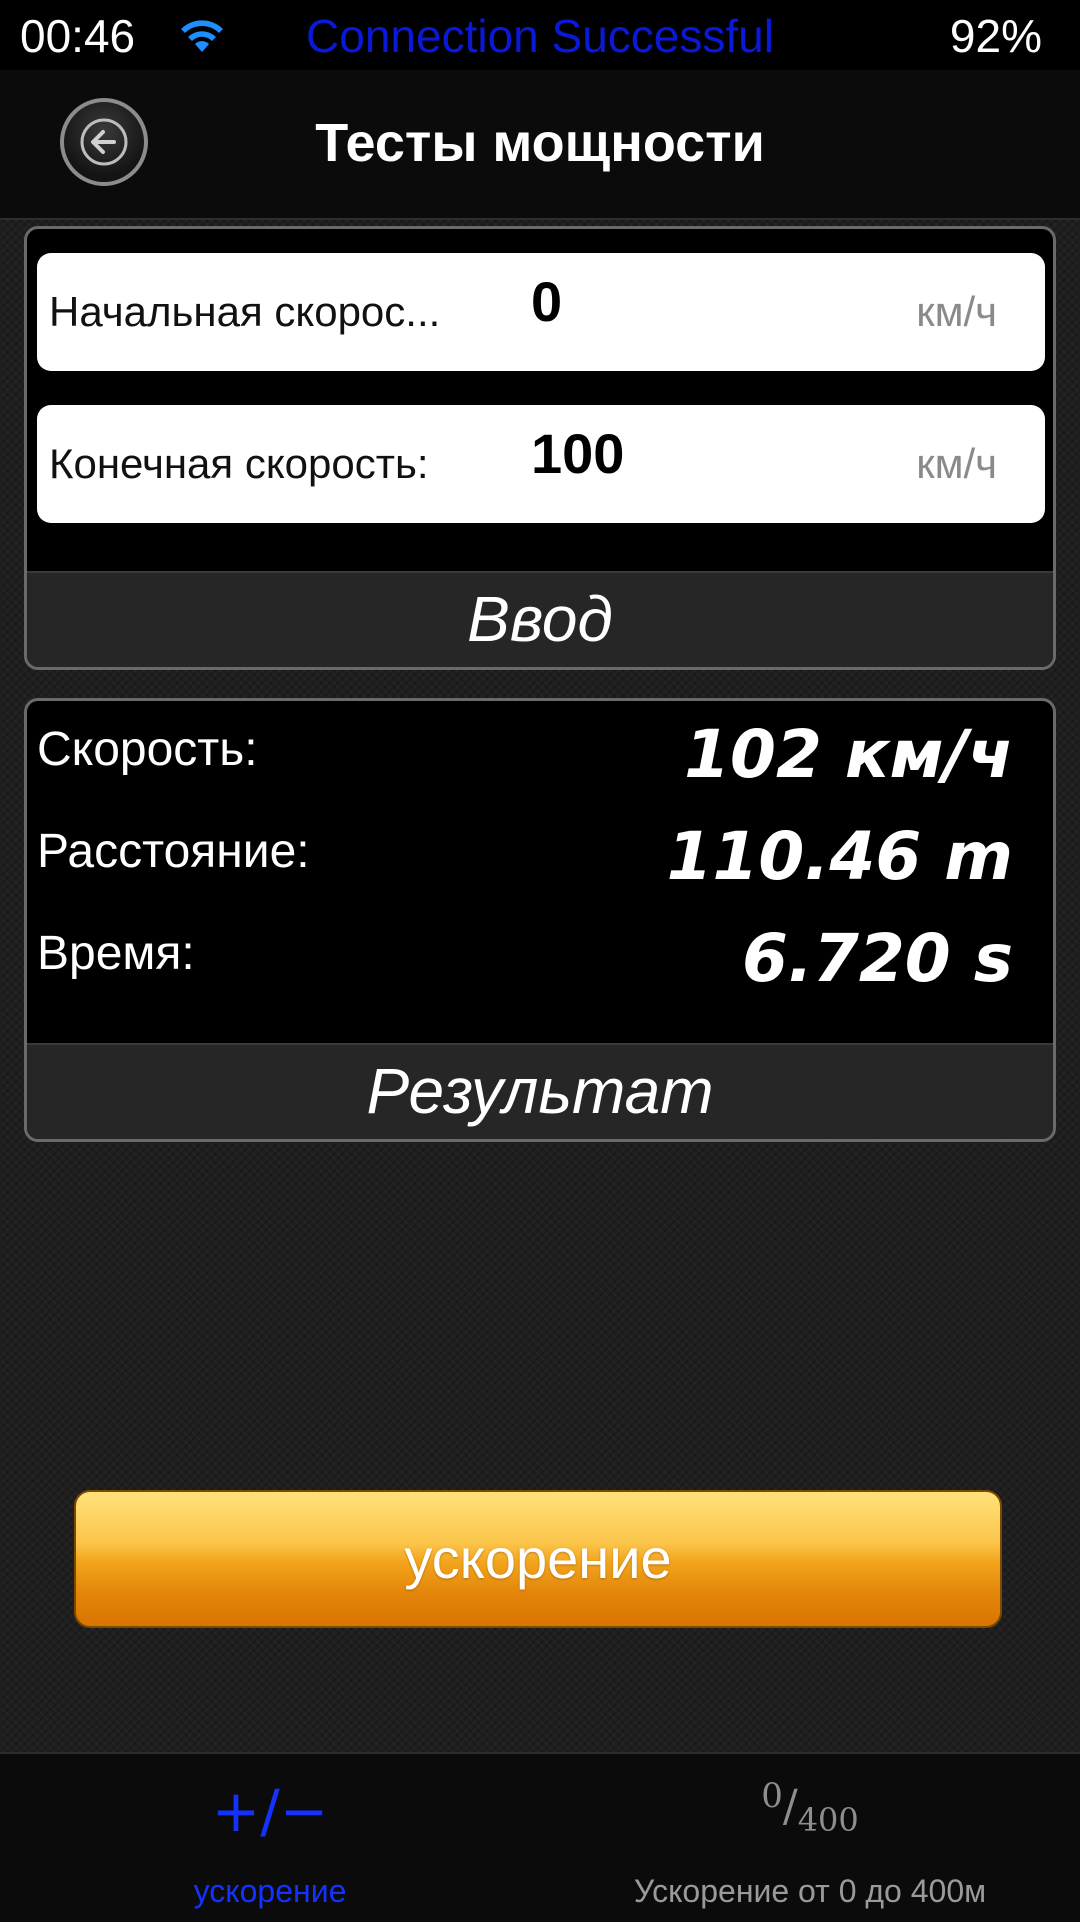 The width and height of the screenshot is (1080, 1922). I want to click on zero-to-400-icon-bottom: 400, so click(828, 1820).